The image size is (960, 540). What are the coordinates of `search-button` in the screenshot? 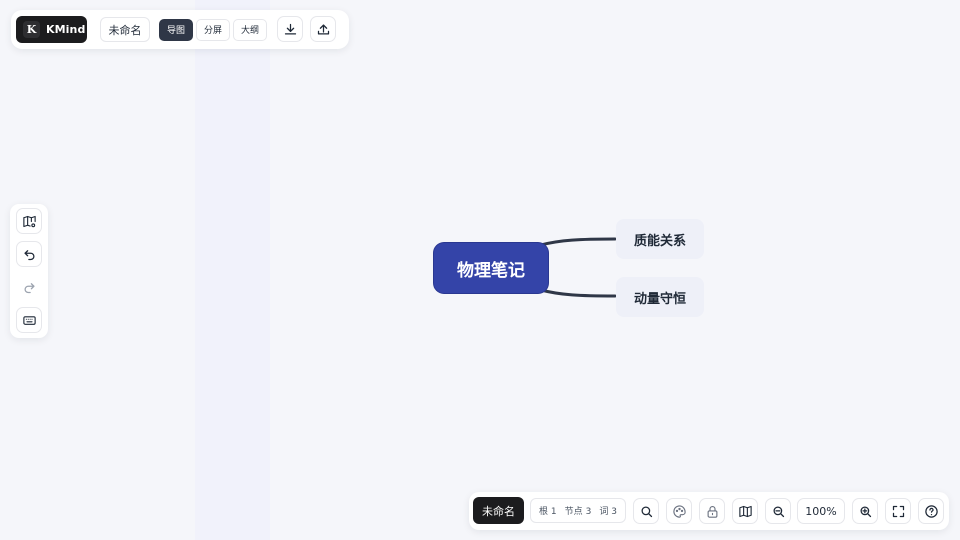 It's located at (646, 511).